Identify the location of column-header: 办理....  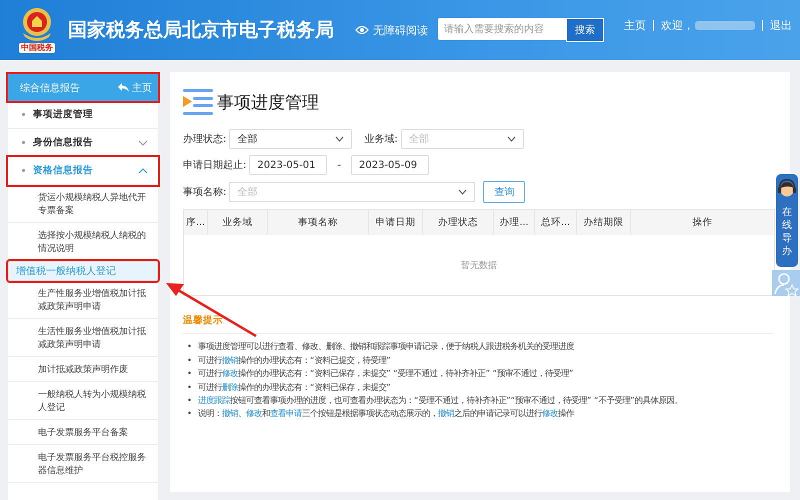
(514, 222).